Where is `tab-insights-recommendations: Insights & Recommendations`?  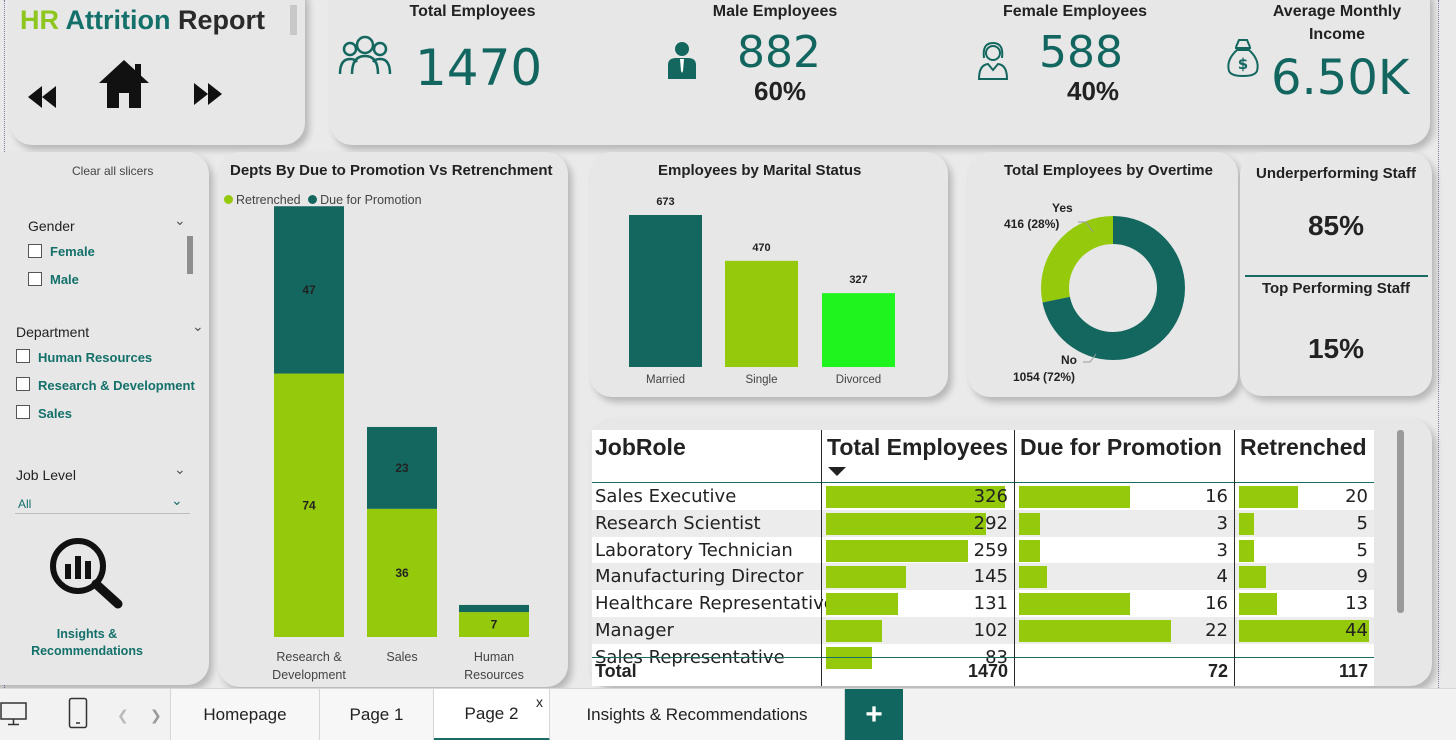 tab-insights-recommendations: Insights & Recommendations is located at coordinates (697, 714).